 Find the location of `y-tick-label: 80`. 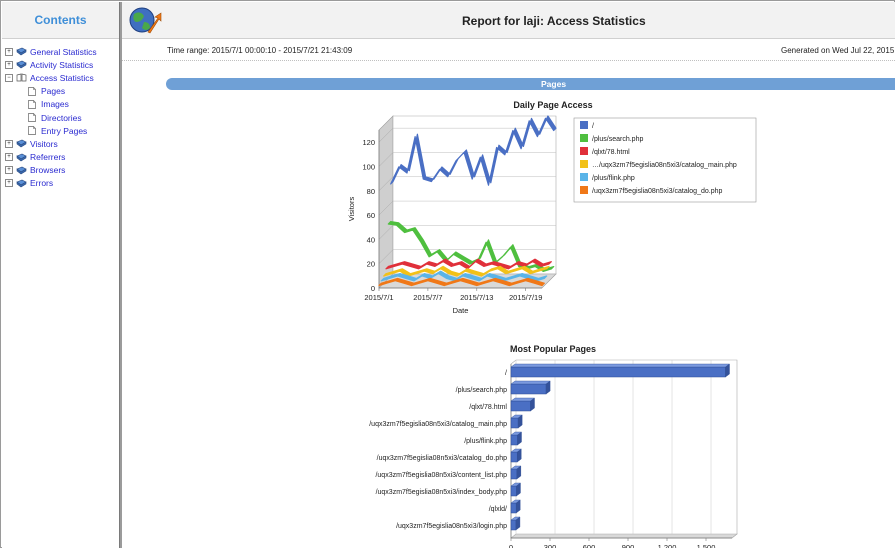

y-tick-label: 80 is located at coordinates (371, 191).